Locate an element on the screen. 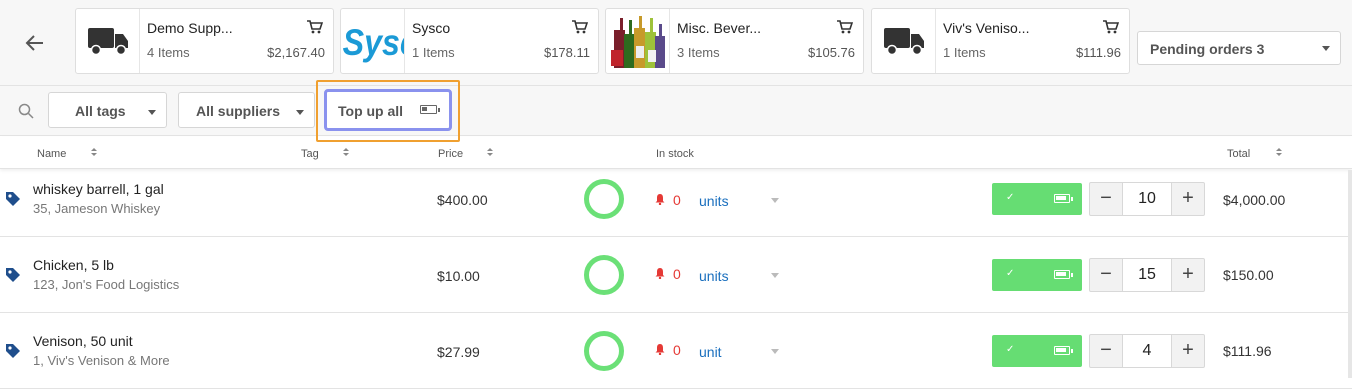 Image resolution: width=1352 pixels, height=389 pixels. supplier-amount: $2,167.40 is located at coordinates (296, 52).